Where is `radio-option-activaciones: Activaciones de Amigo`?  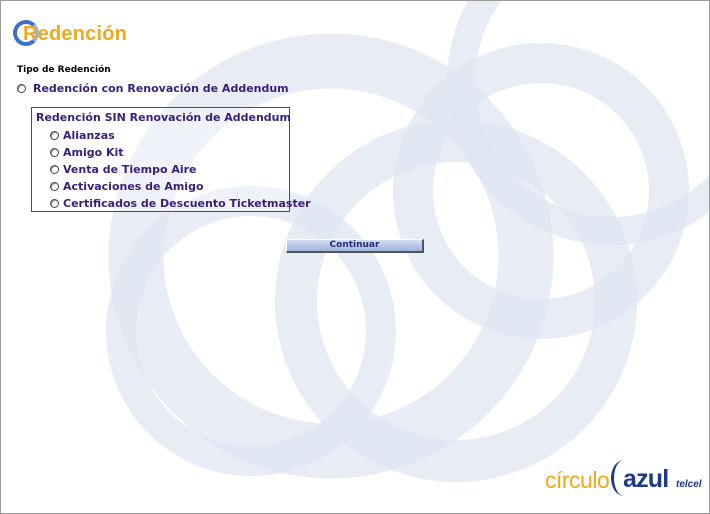 radio-option-activaciones: Activaciones de Amigo is located at coordinates (180, 186).